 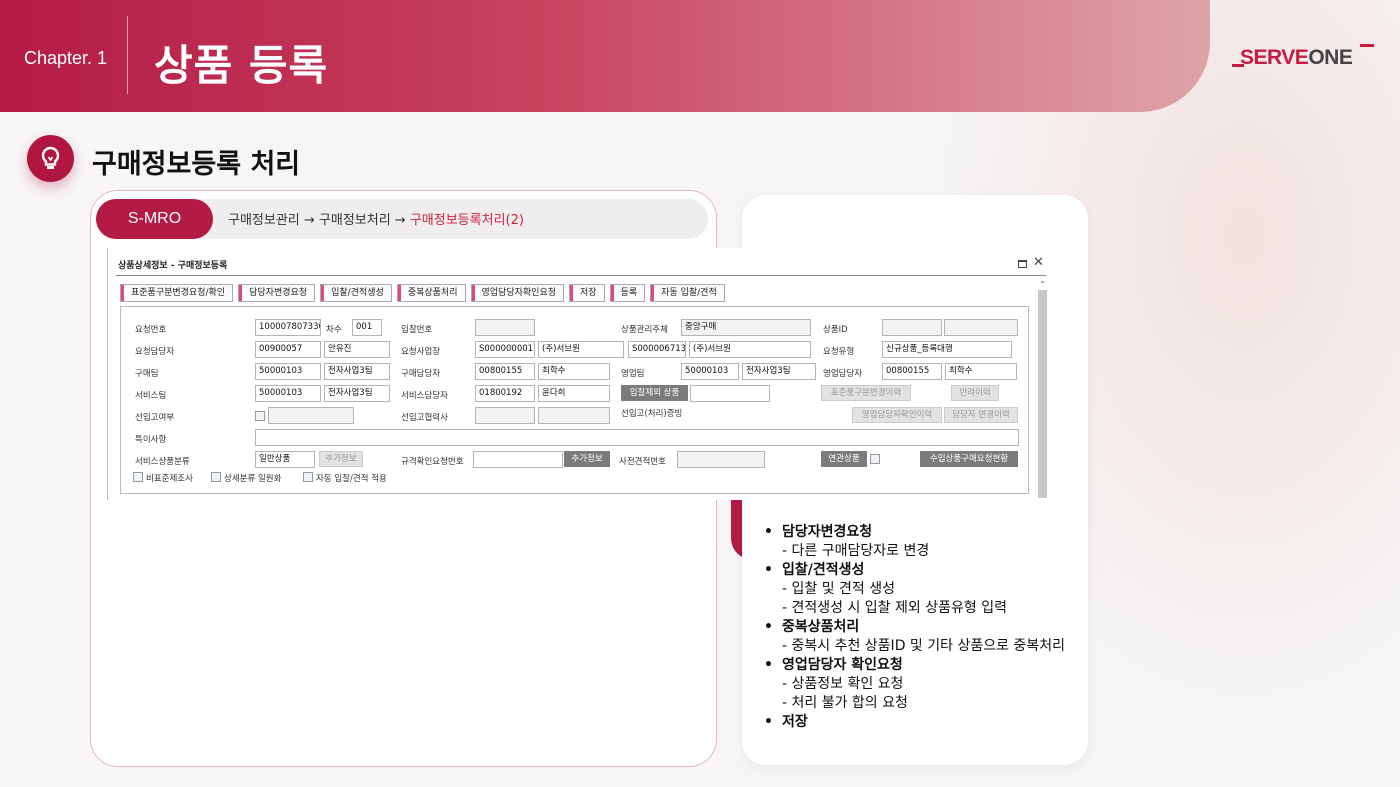 I want to click on scroll-up-icon: ⌃, so click(x=1042, y=284).